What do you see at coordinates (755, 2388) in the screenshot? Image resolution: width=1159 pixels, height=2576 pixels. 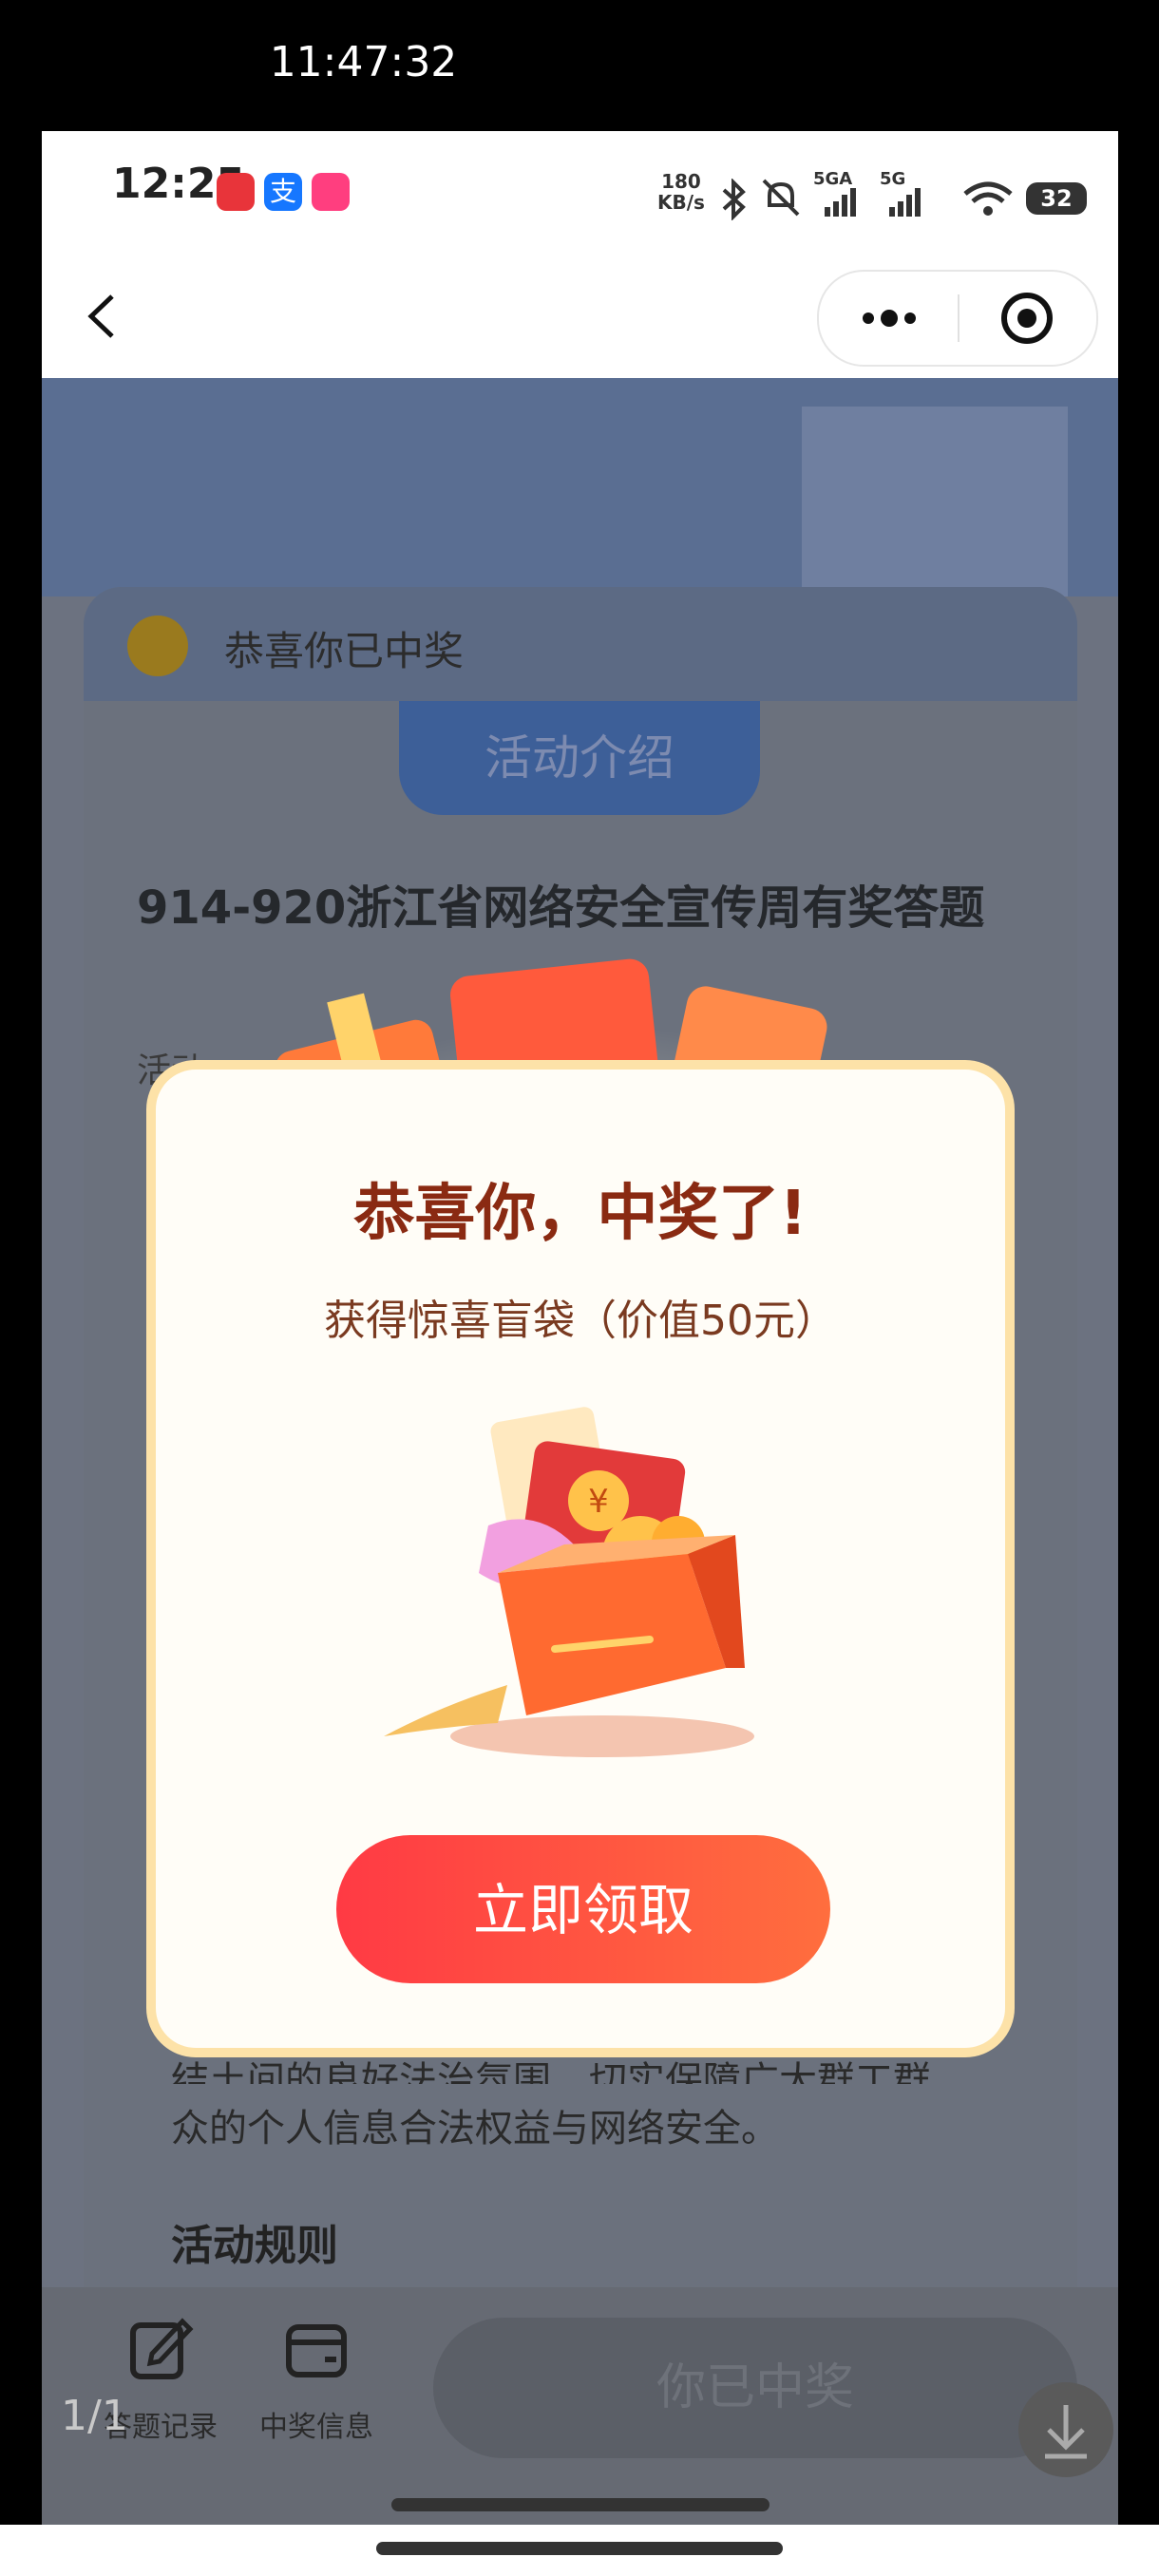 I see `won-status-button: 你已中奖` at bounding box center [755, 2388].